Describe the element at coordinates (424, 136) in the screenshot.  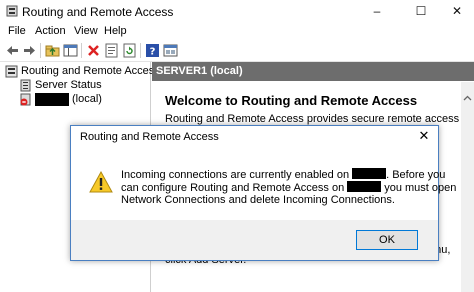
I see `dialog-close-button: ✕` at that location.